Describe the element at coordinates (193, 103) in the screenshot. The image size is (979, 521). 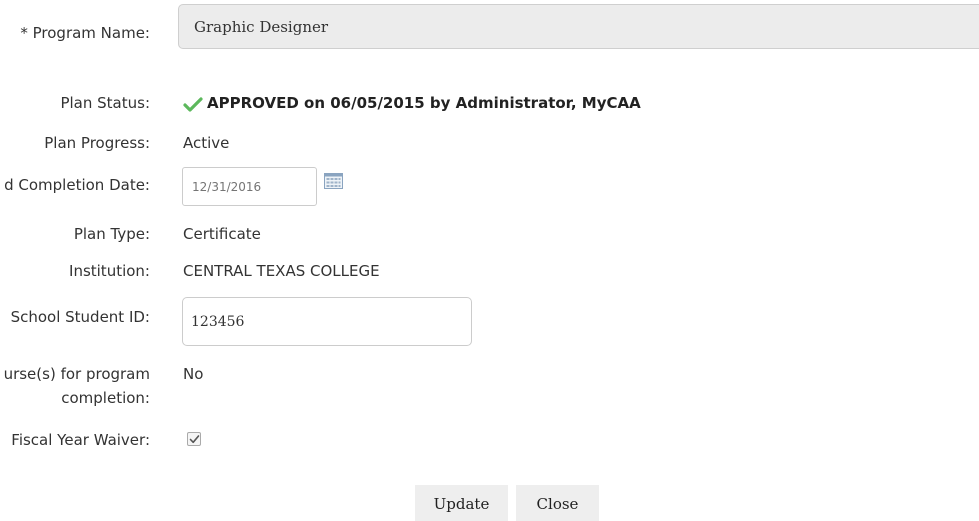
I see `check-icon` at that location.